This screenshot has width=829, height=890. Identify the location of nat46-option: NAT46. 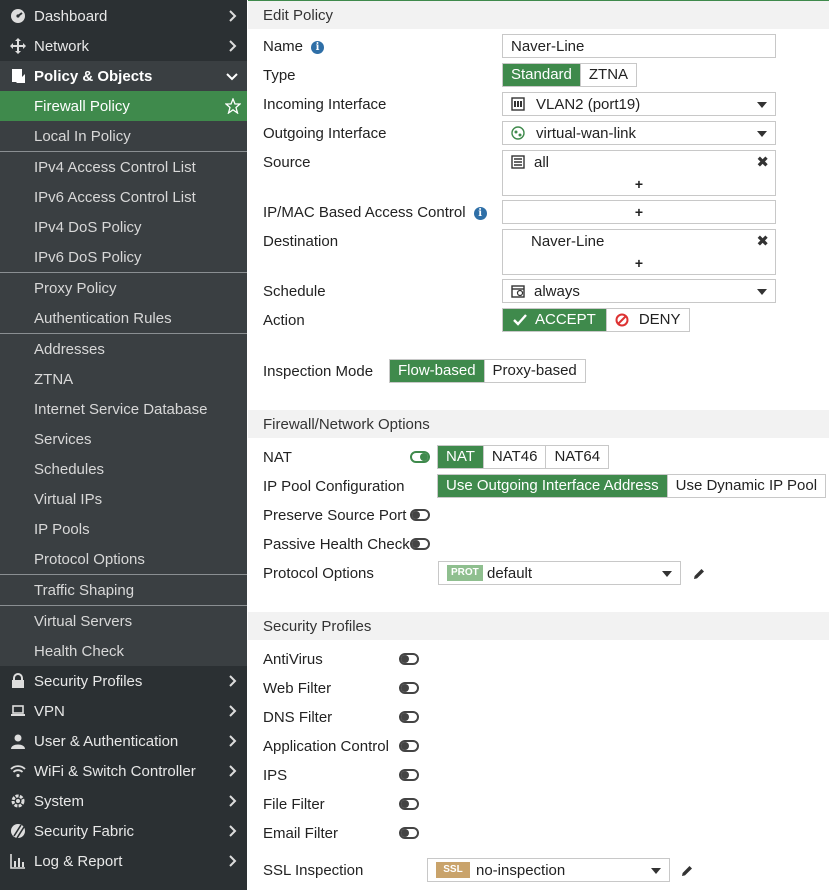
(515, 457).